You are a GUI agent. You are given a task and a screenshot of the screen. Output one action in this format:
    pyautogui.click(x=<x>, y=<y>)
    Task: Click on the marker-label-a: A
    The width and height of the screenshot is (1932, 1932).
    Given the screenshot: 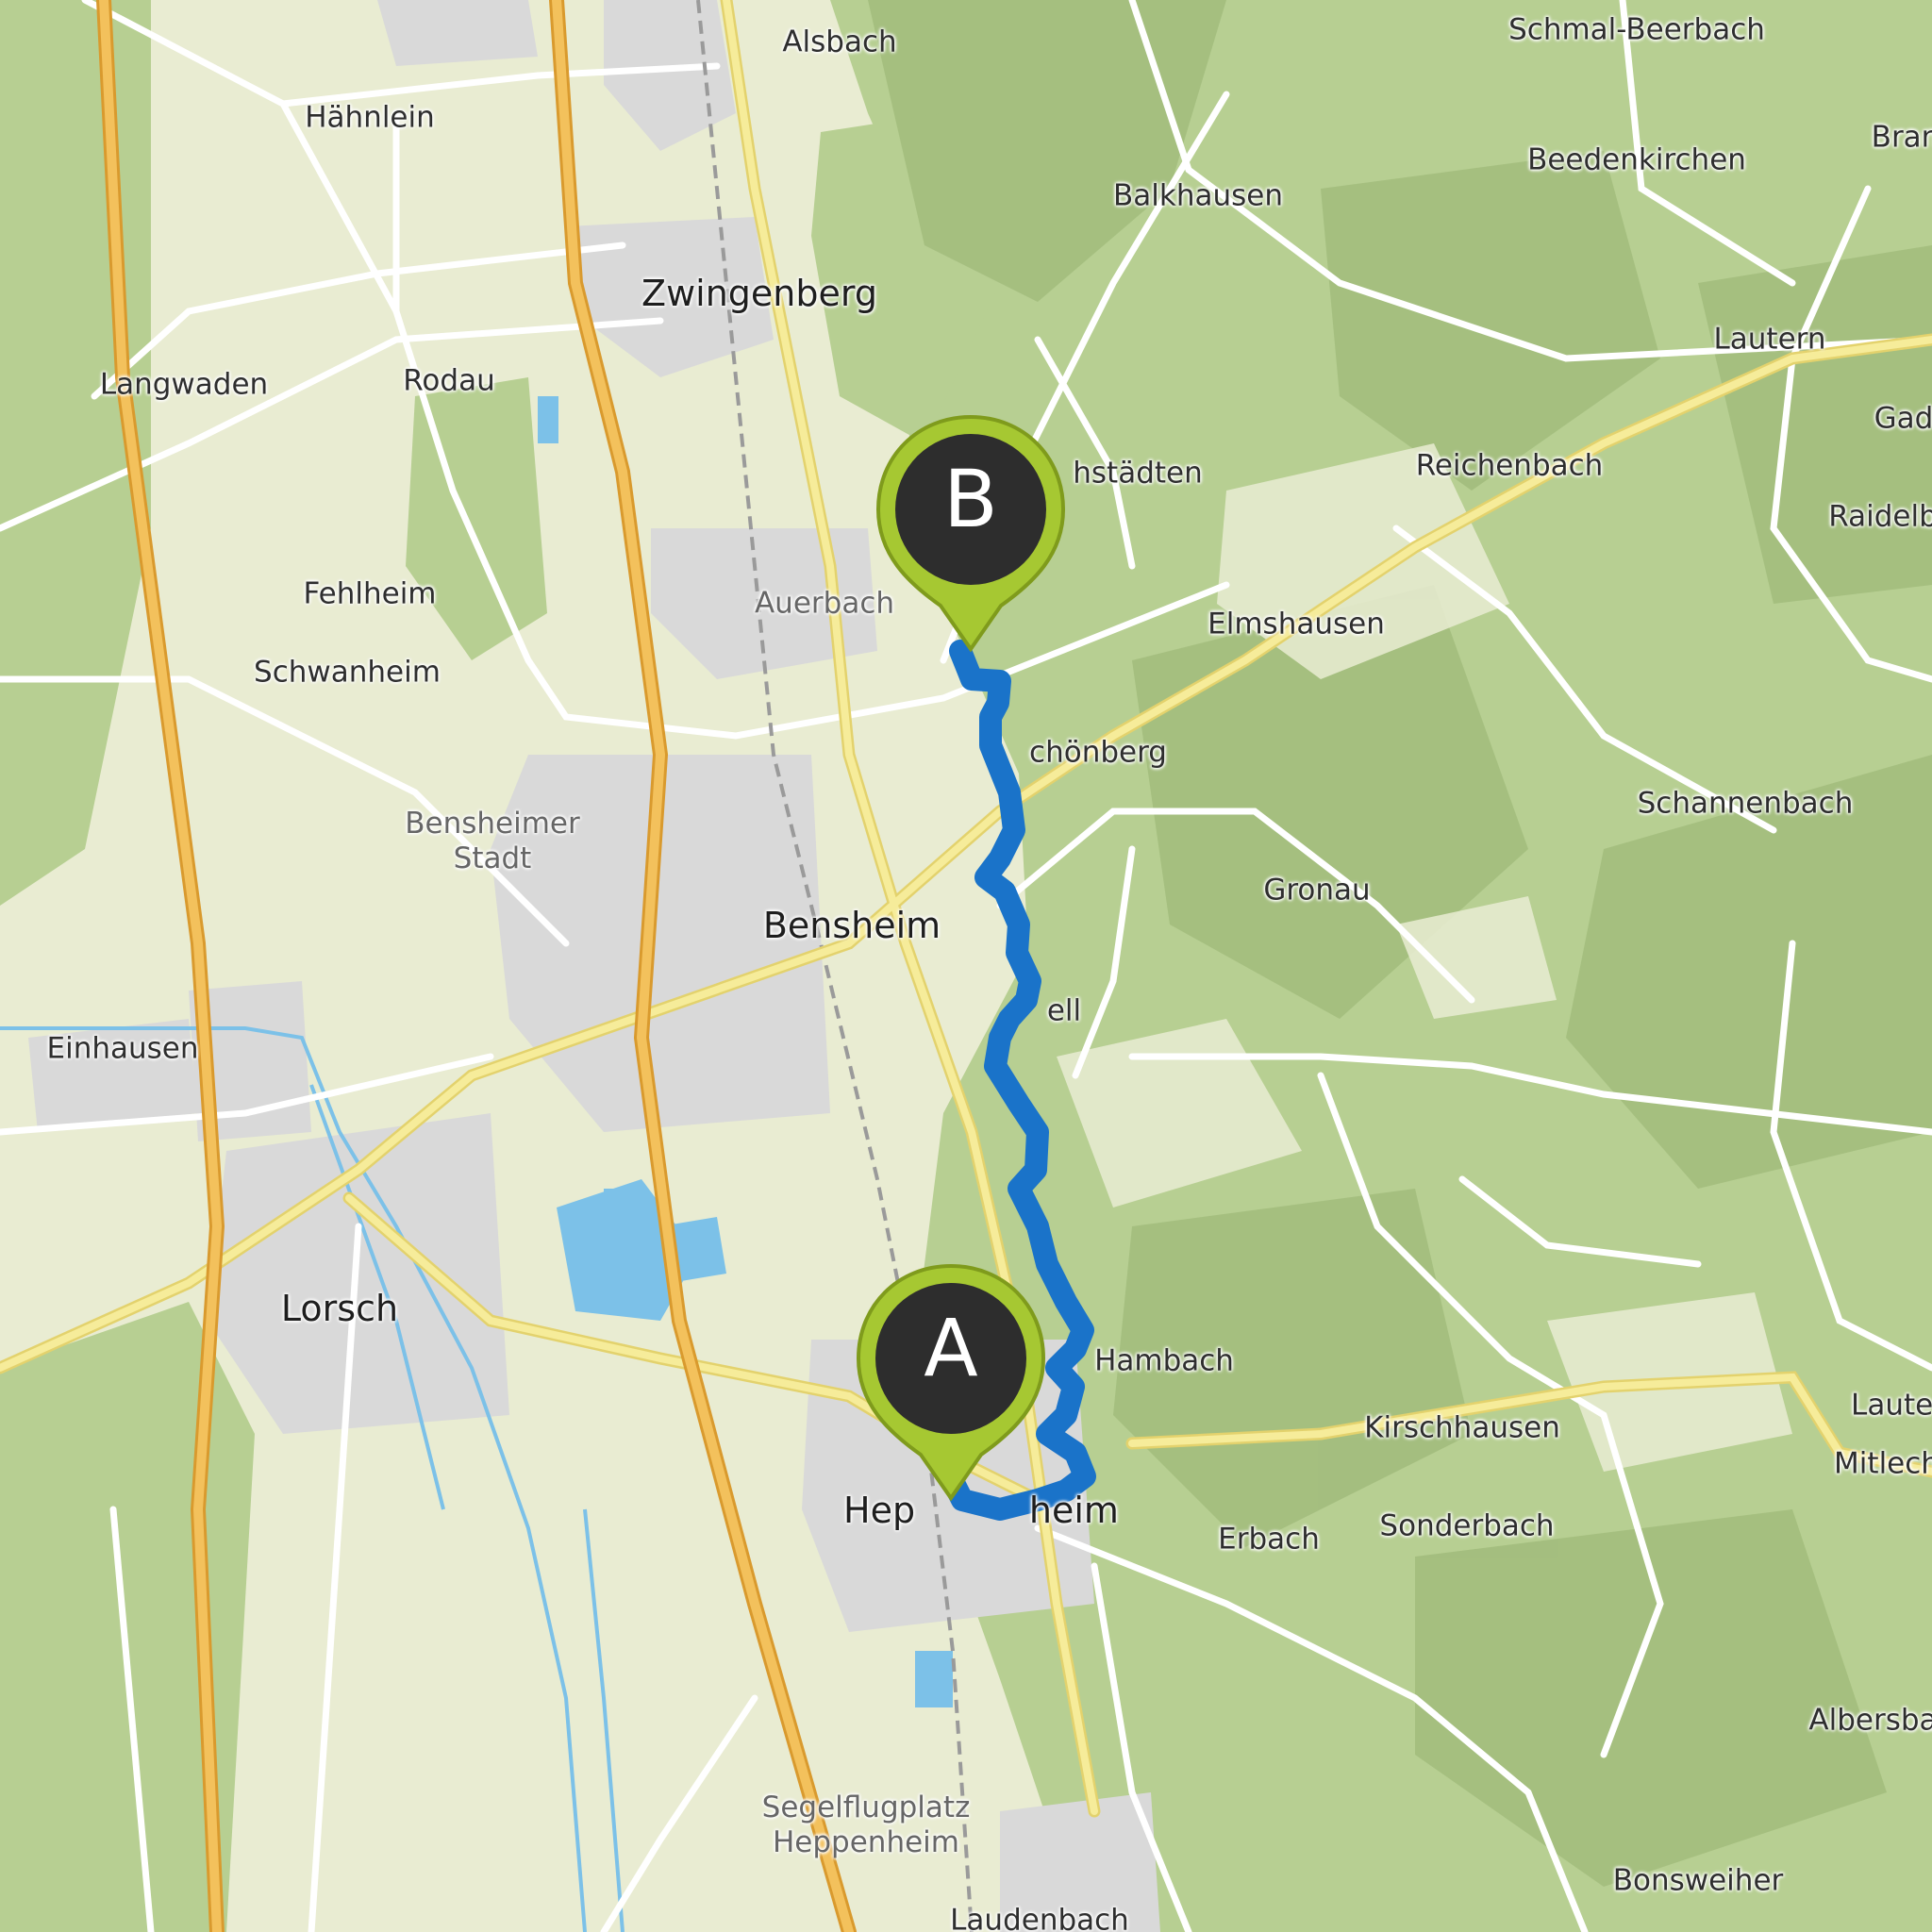 What is the action you would take?
    pyautogui.click(x=951, y=1348)
    